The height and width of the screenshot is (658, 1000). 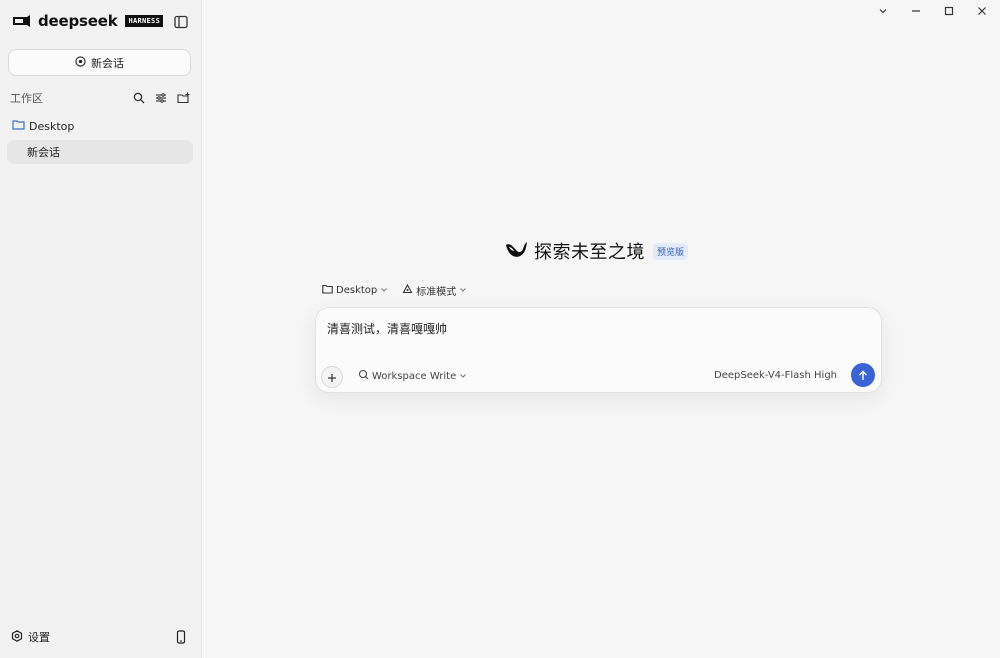 I want to click on sliders-icon, so click(x=161, y=98).